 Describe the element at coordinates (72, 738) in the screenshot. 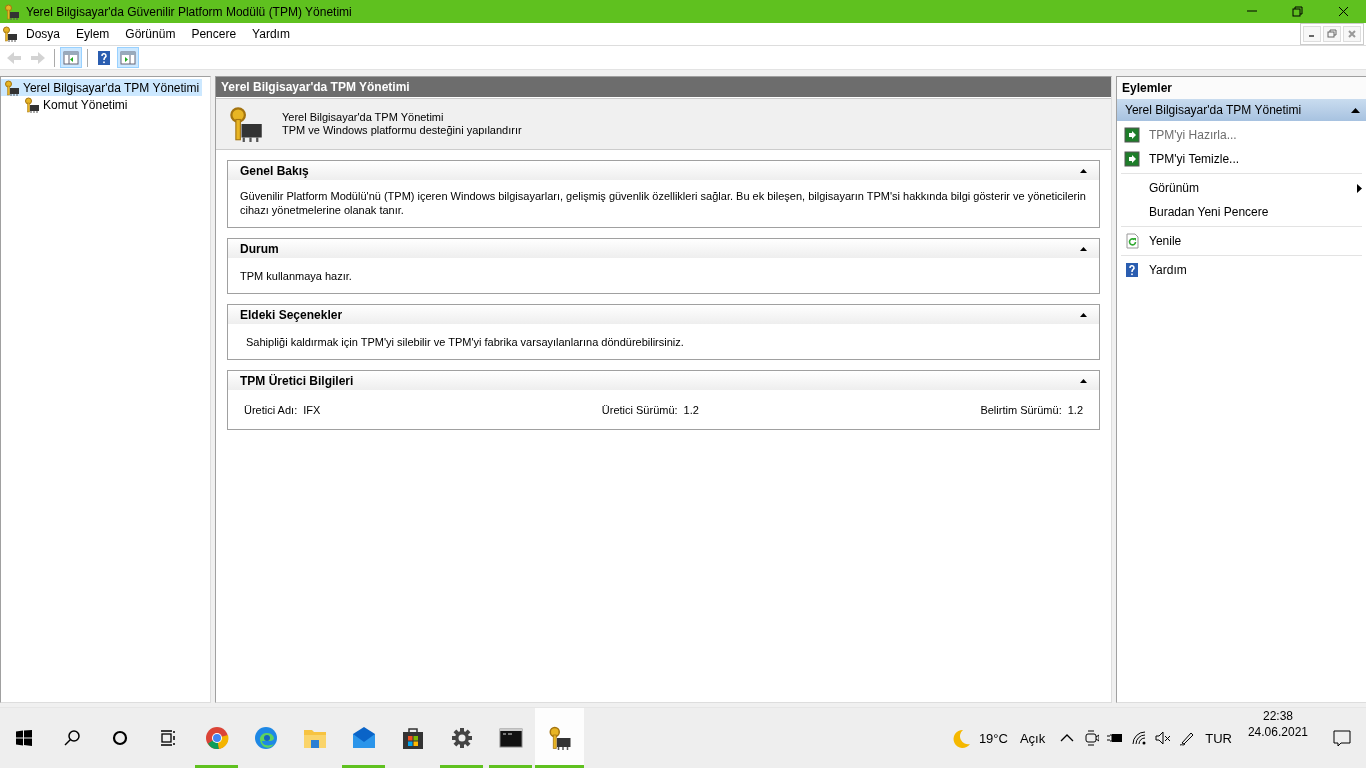

I see `search-icon` at that location.